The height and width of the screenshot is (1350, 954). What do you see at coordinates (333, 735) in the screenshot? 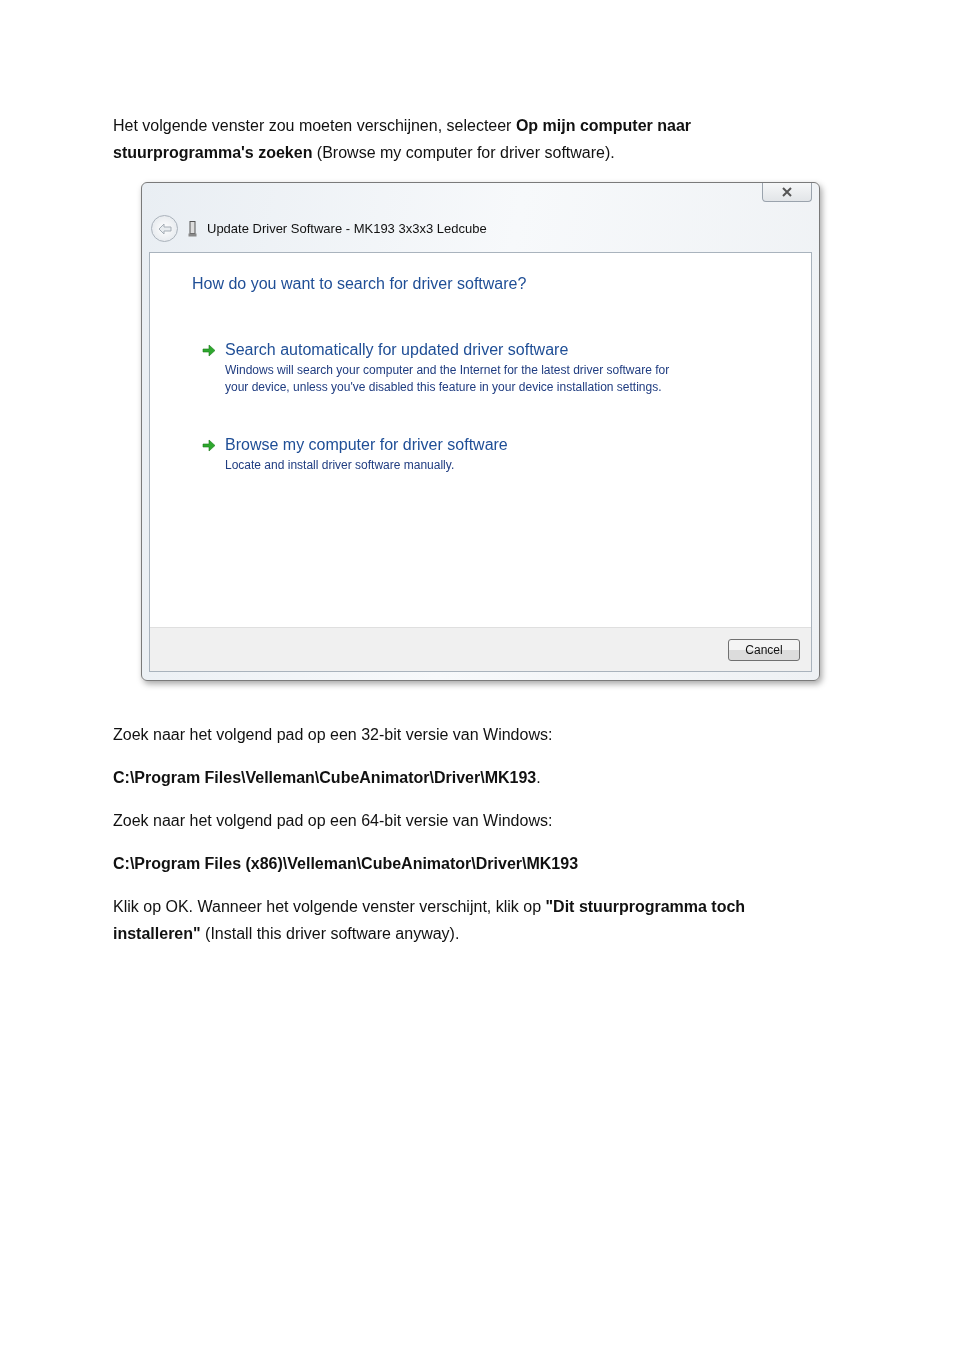
I see `paragraph: Zoek naar het volgend pad op een 32-bit versie van Windows:` at bounding box center [333, 735].